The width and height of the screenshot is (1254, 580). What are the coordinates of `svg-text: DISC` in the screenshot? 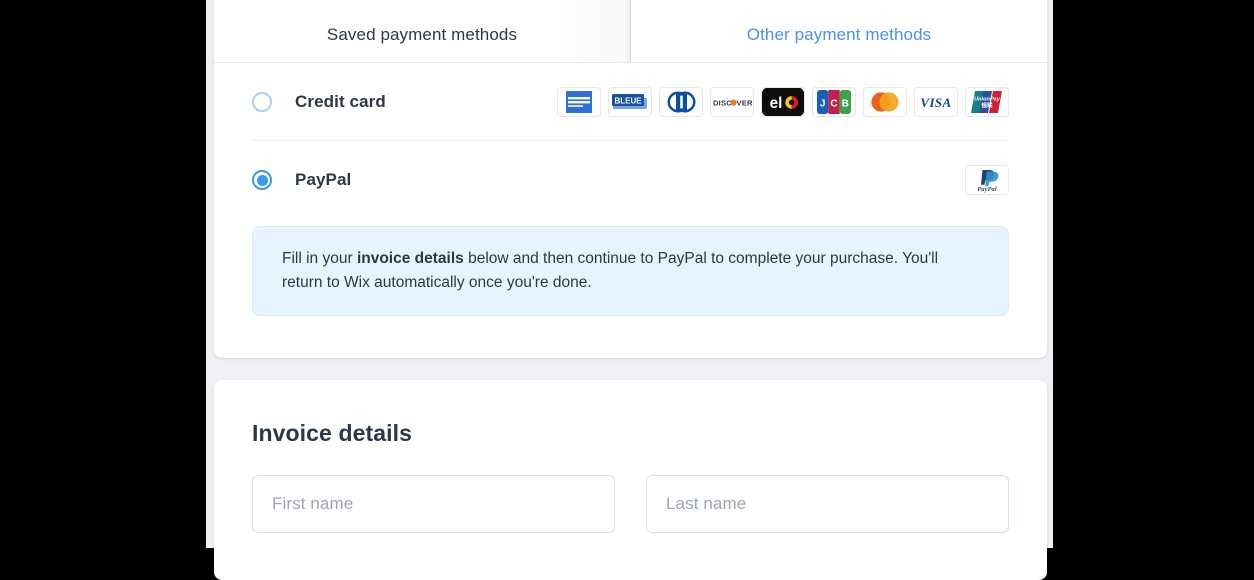 It's located at (722, 103).